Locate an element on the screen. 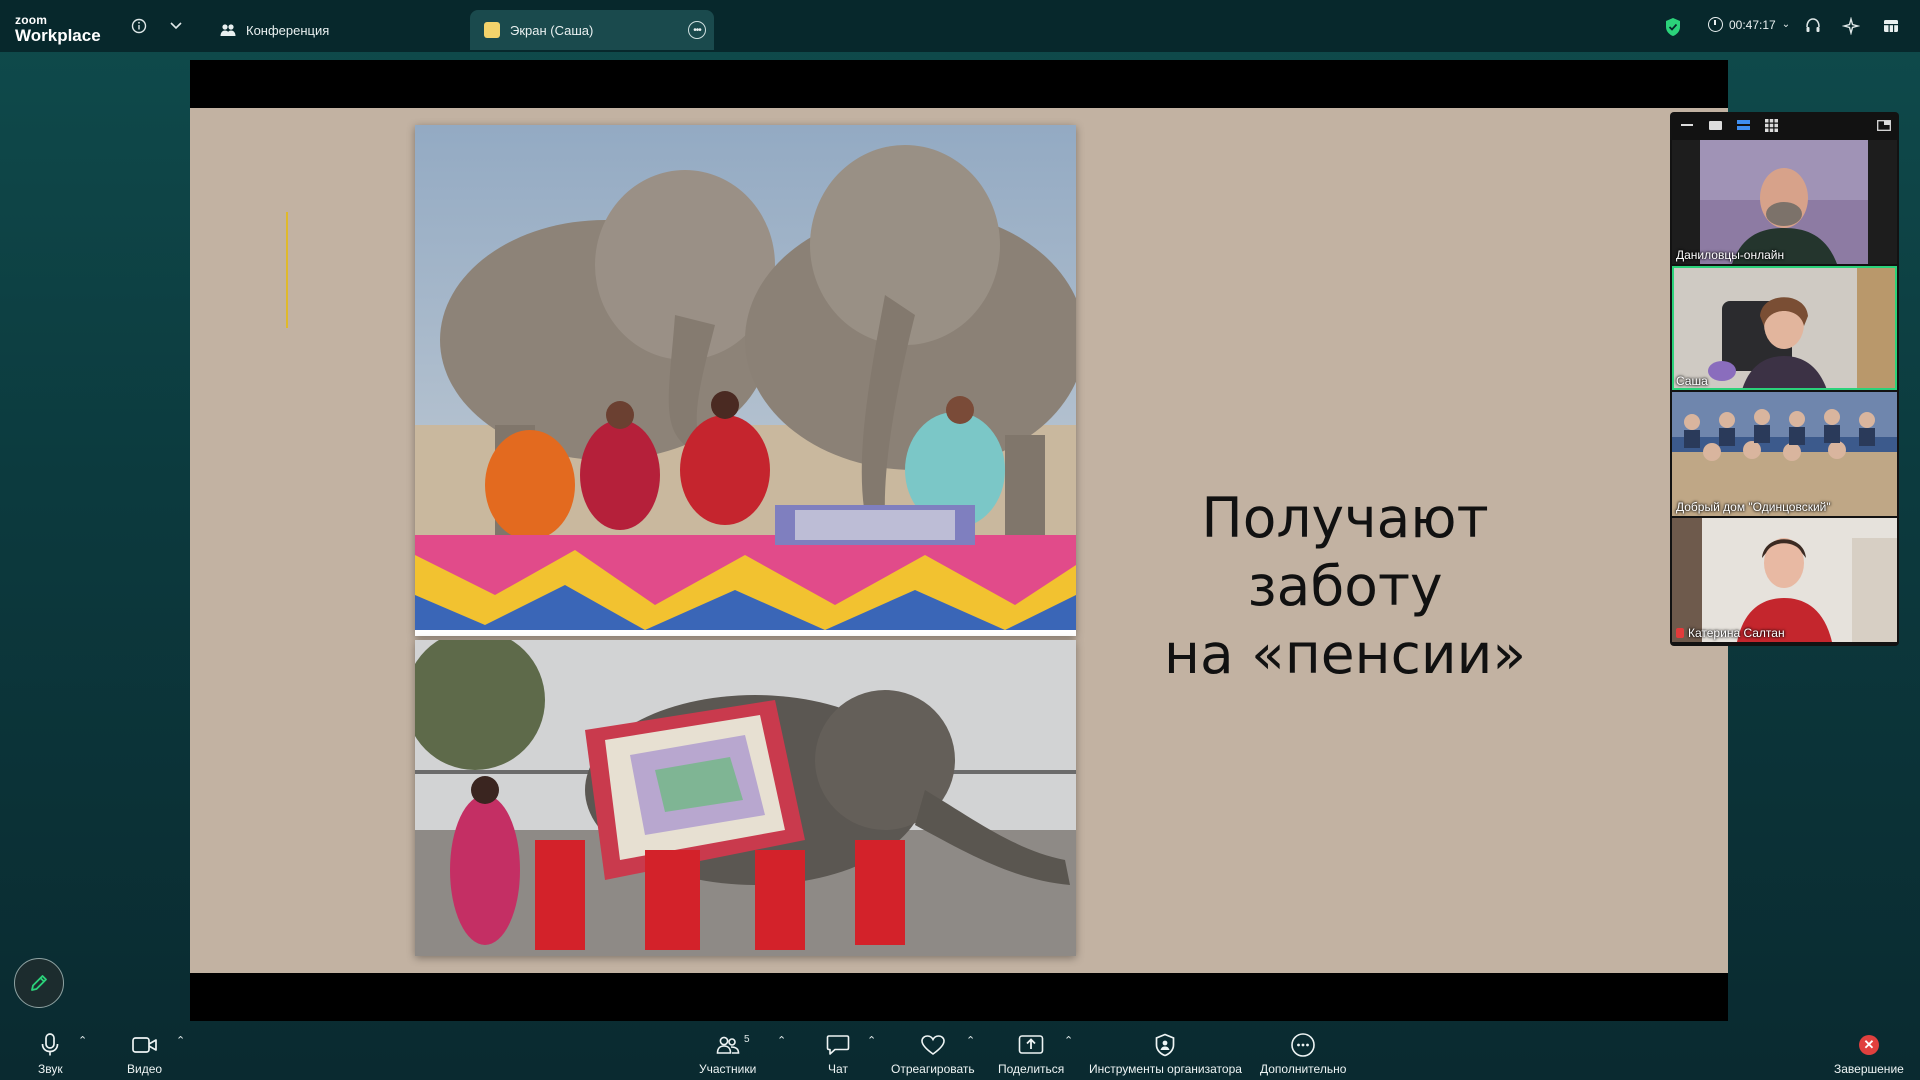 The height and width of the screenshot is (1080, 1920). photo-elephant-sweater is located at coordinates (745, 798).